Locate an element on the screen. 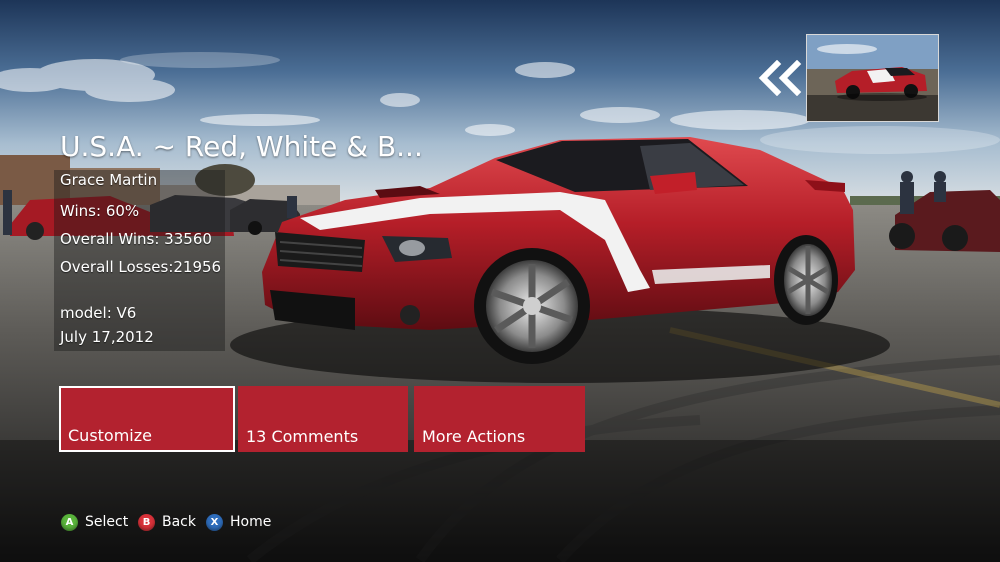 This screenshot has height=562, width=1000. comments-label: 13 Comments is located at coordinates (302, 436).